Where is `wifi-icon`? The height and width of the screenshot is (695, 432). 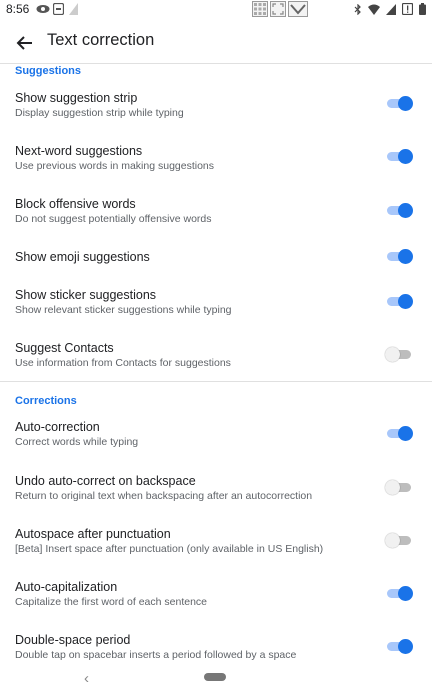
wifi-icon is located at coordinates (374, 9).